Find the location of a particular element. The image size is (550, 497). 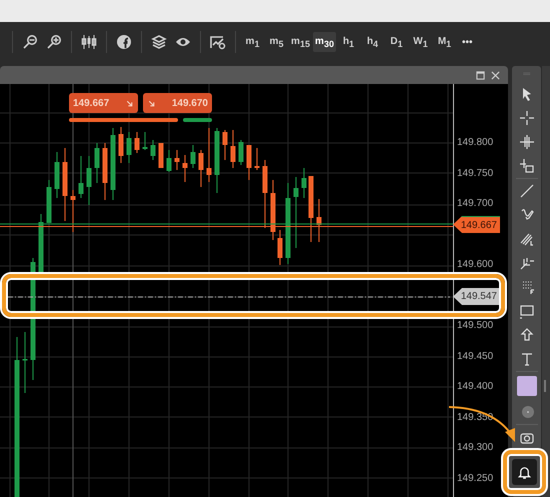

timeframe-button: m$_{30}$ is located at coordinates (324, 42).